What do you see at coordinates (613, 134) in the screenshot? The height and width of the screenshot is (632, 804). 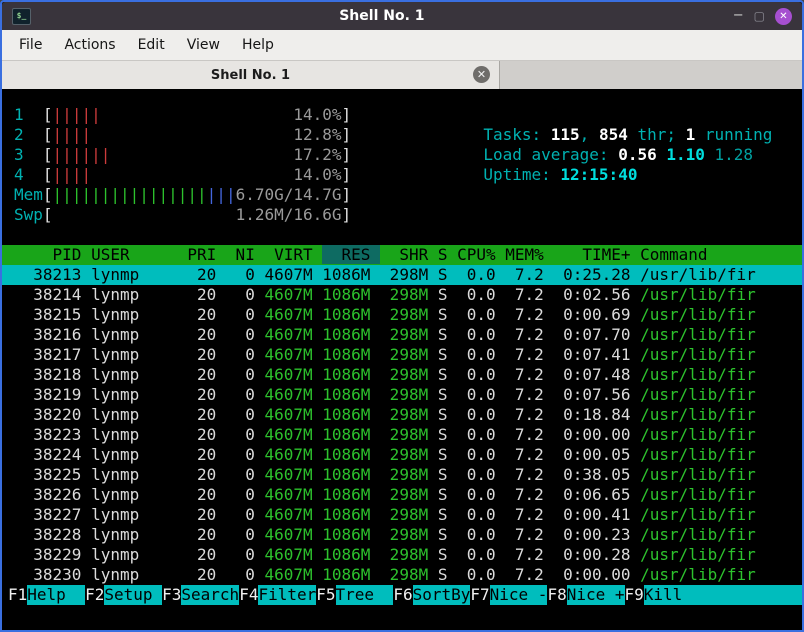 I see `threads-count: 854` at bounding box center [613, 134].